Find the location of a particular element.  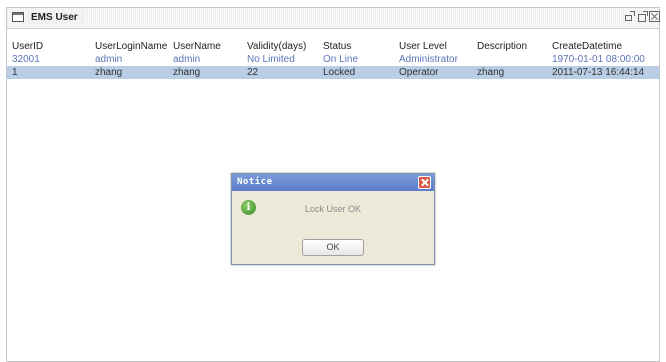

cell-status: Locked is located at coordinates (339, 72).